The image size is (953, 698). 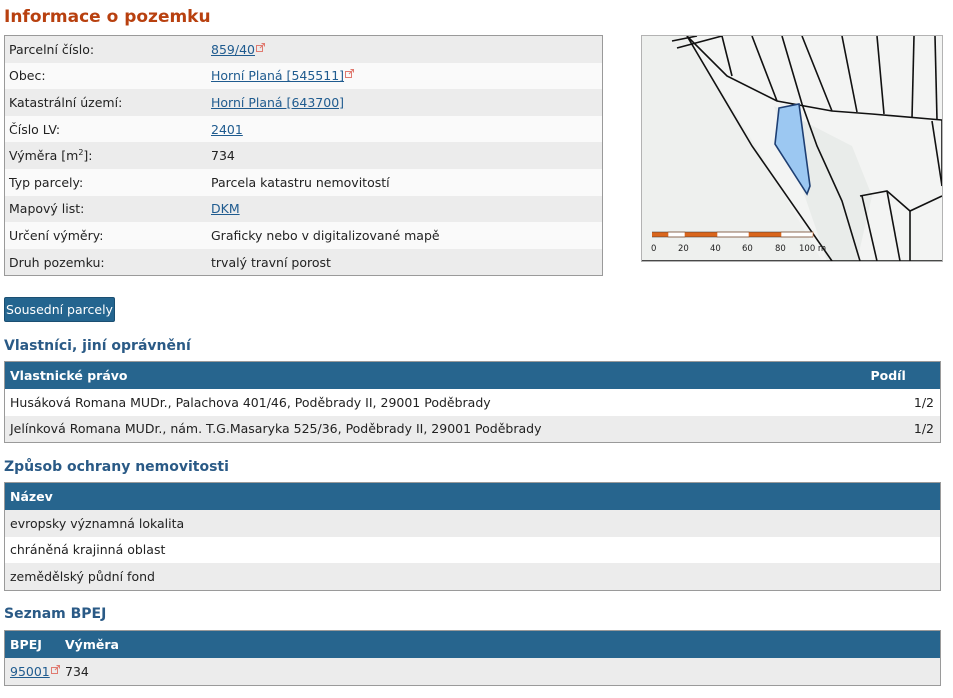 What do you see at coordinates (747, 249) in the screenshot?
I see `scale-label: 60` at bounding box center [747, 249].